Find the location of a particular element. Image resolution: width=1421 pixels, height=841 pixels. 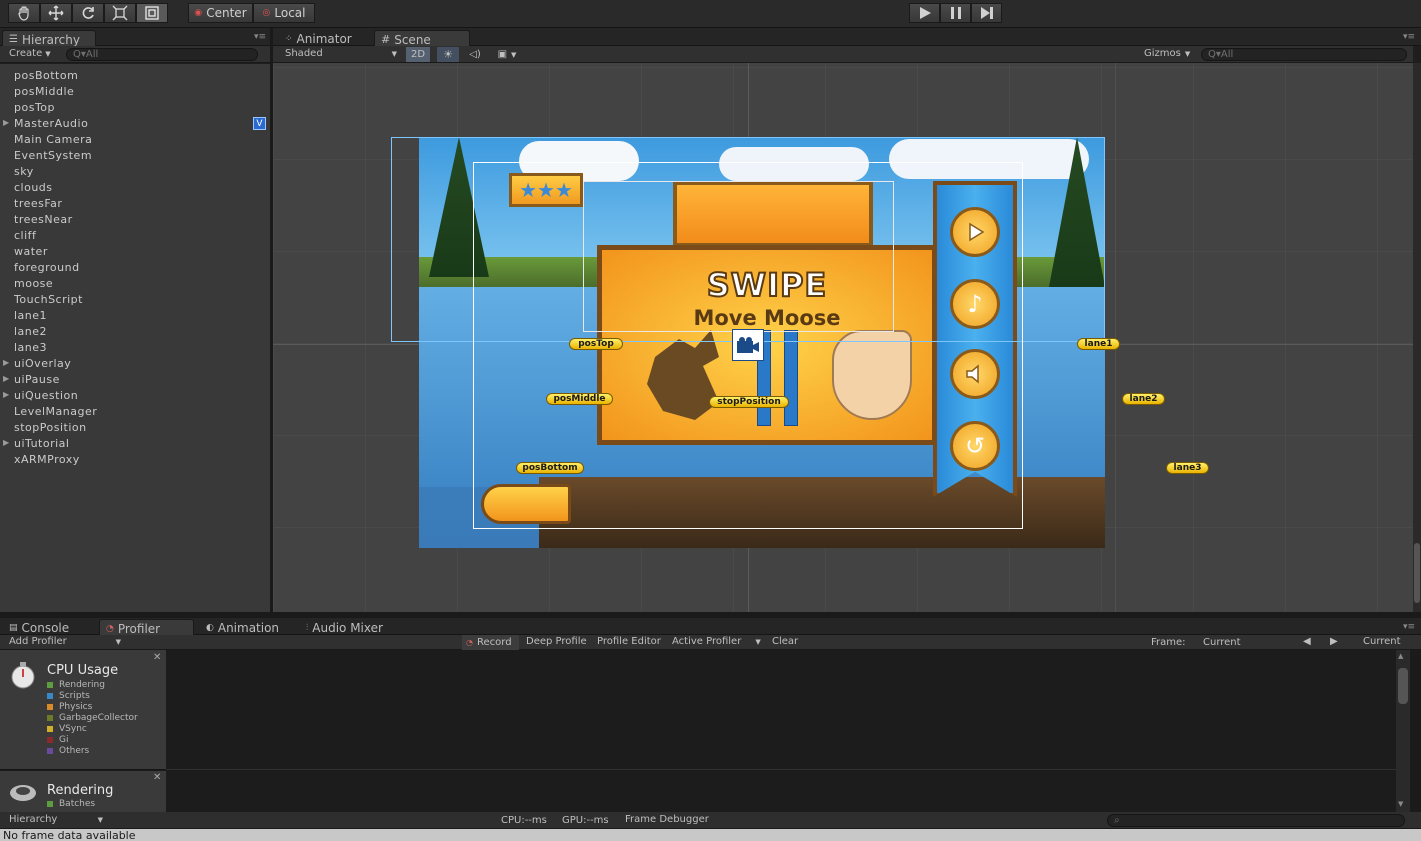

create-dropdown: Create ▼ is located at coordinates (30, 53).